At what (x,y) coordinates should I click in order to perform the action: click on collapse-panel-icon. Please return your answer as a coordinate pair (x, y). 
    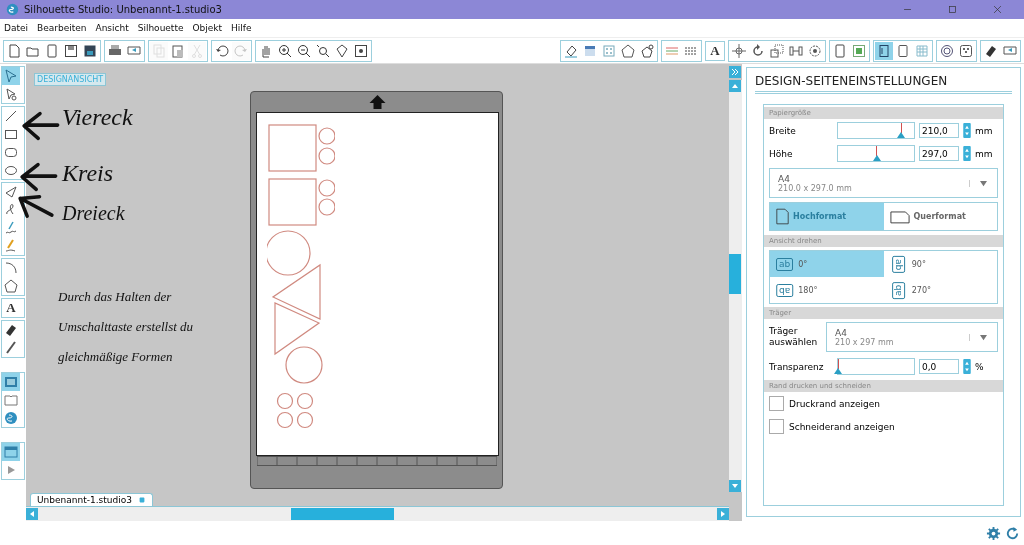
    Looking at the image, I should click on (735, 72).